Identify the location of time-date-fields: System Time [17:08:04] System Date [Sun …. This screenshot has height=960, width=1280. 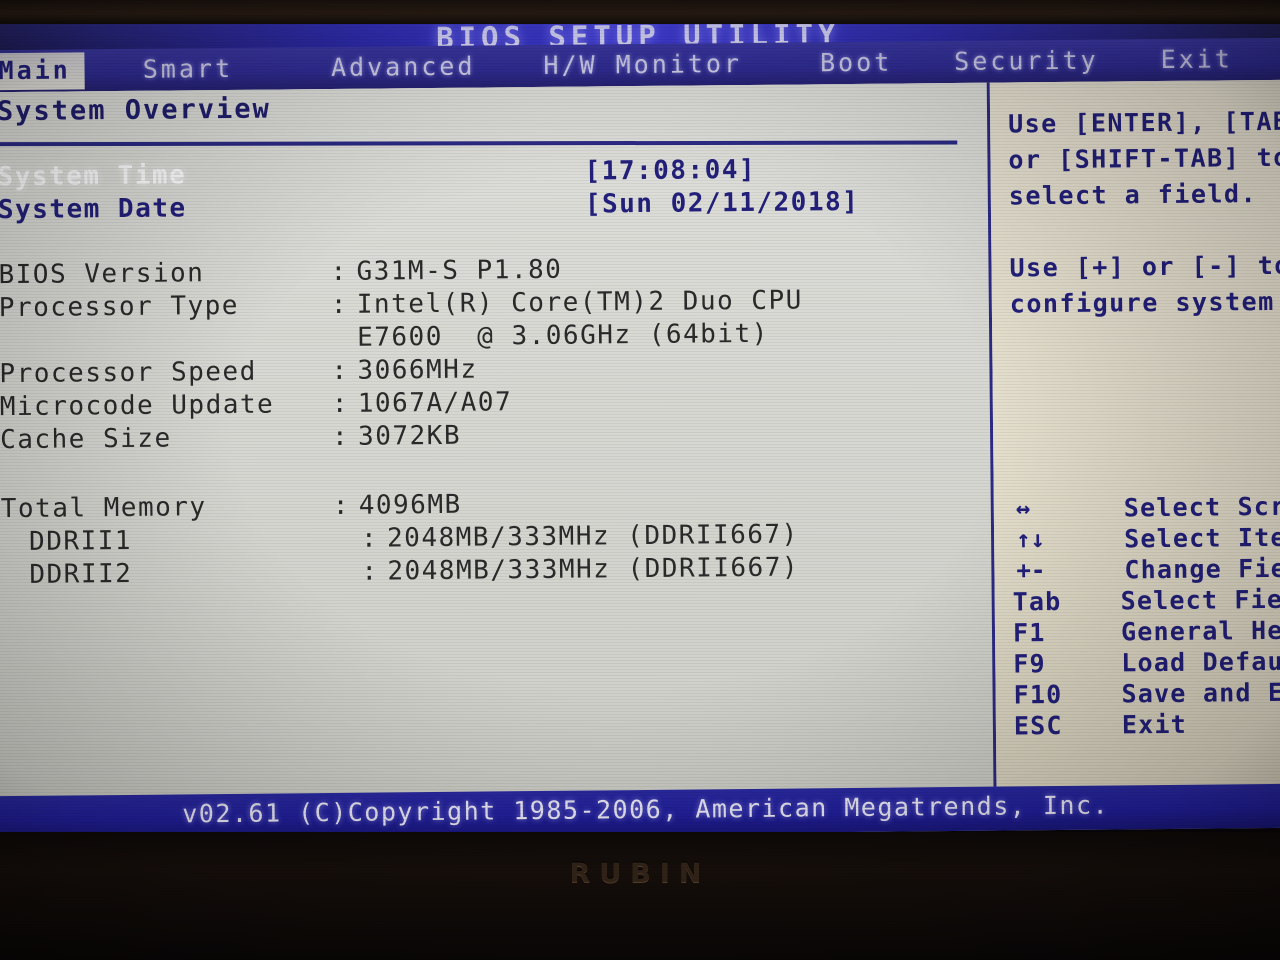
(489, 190).